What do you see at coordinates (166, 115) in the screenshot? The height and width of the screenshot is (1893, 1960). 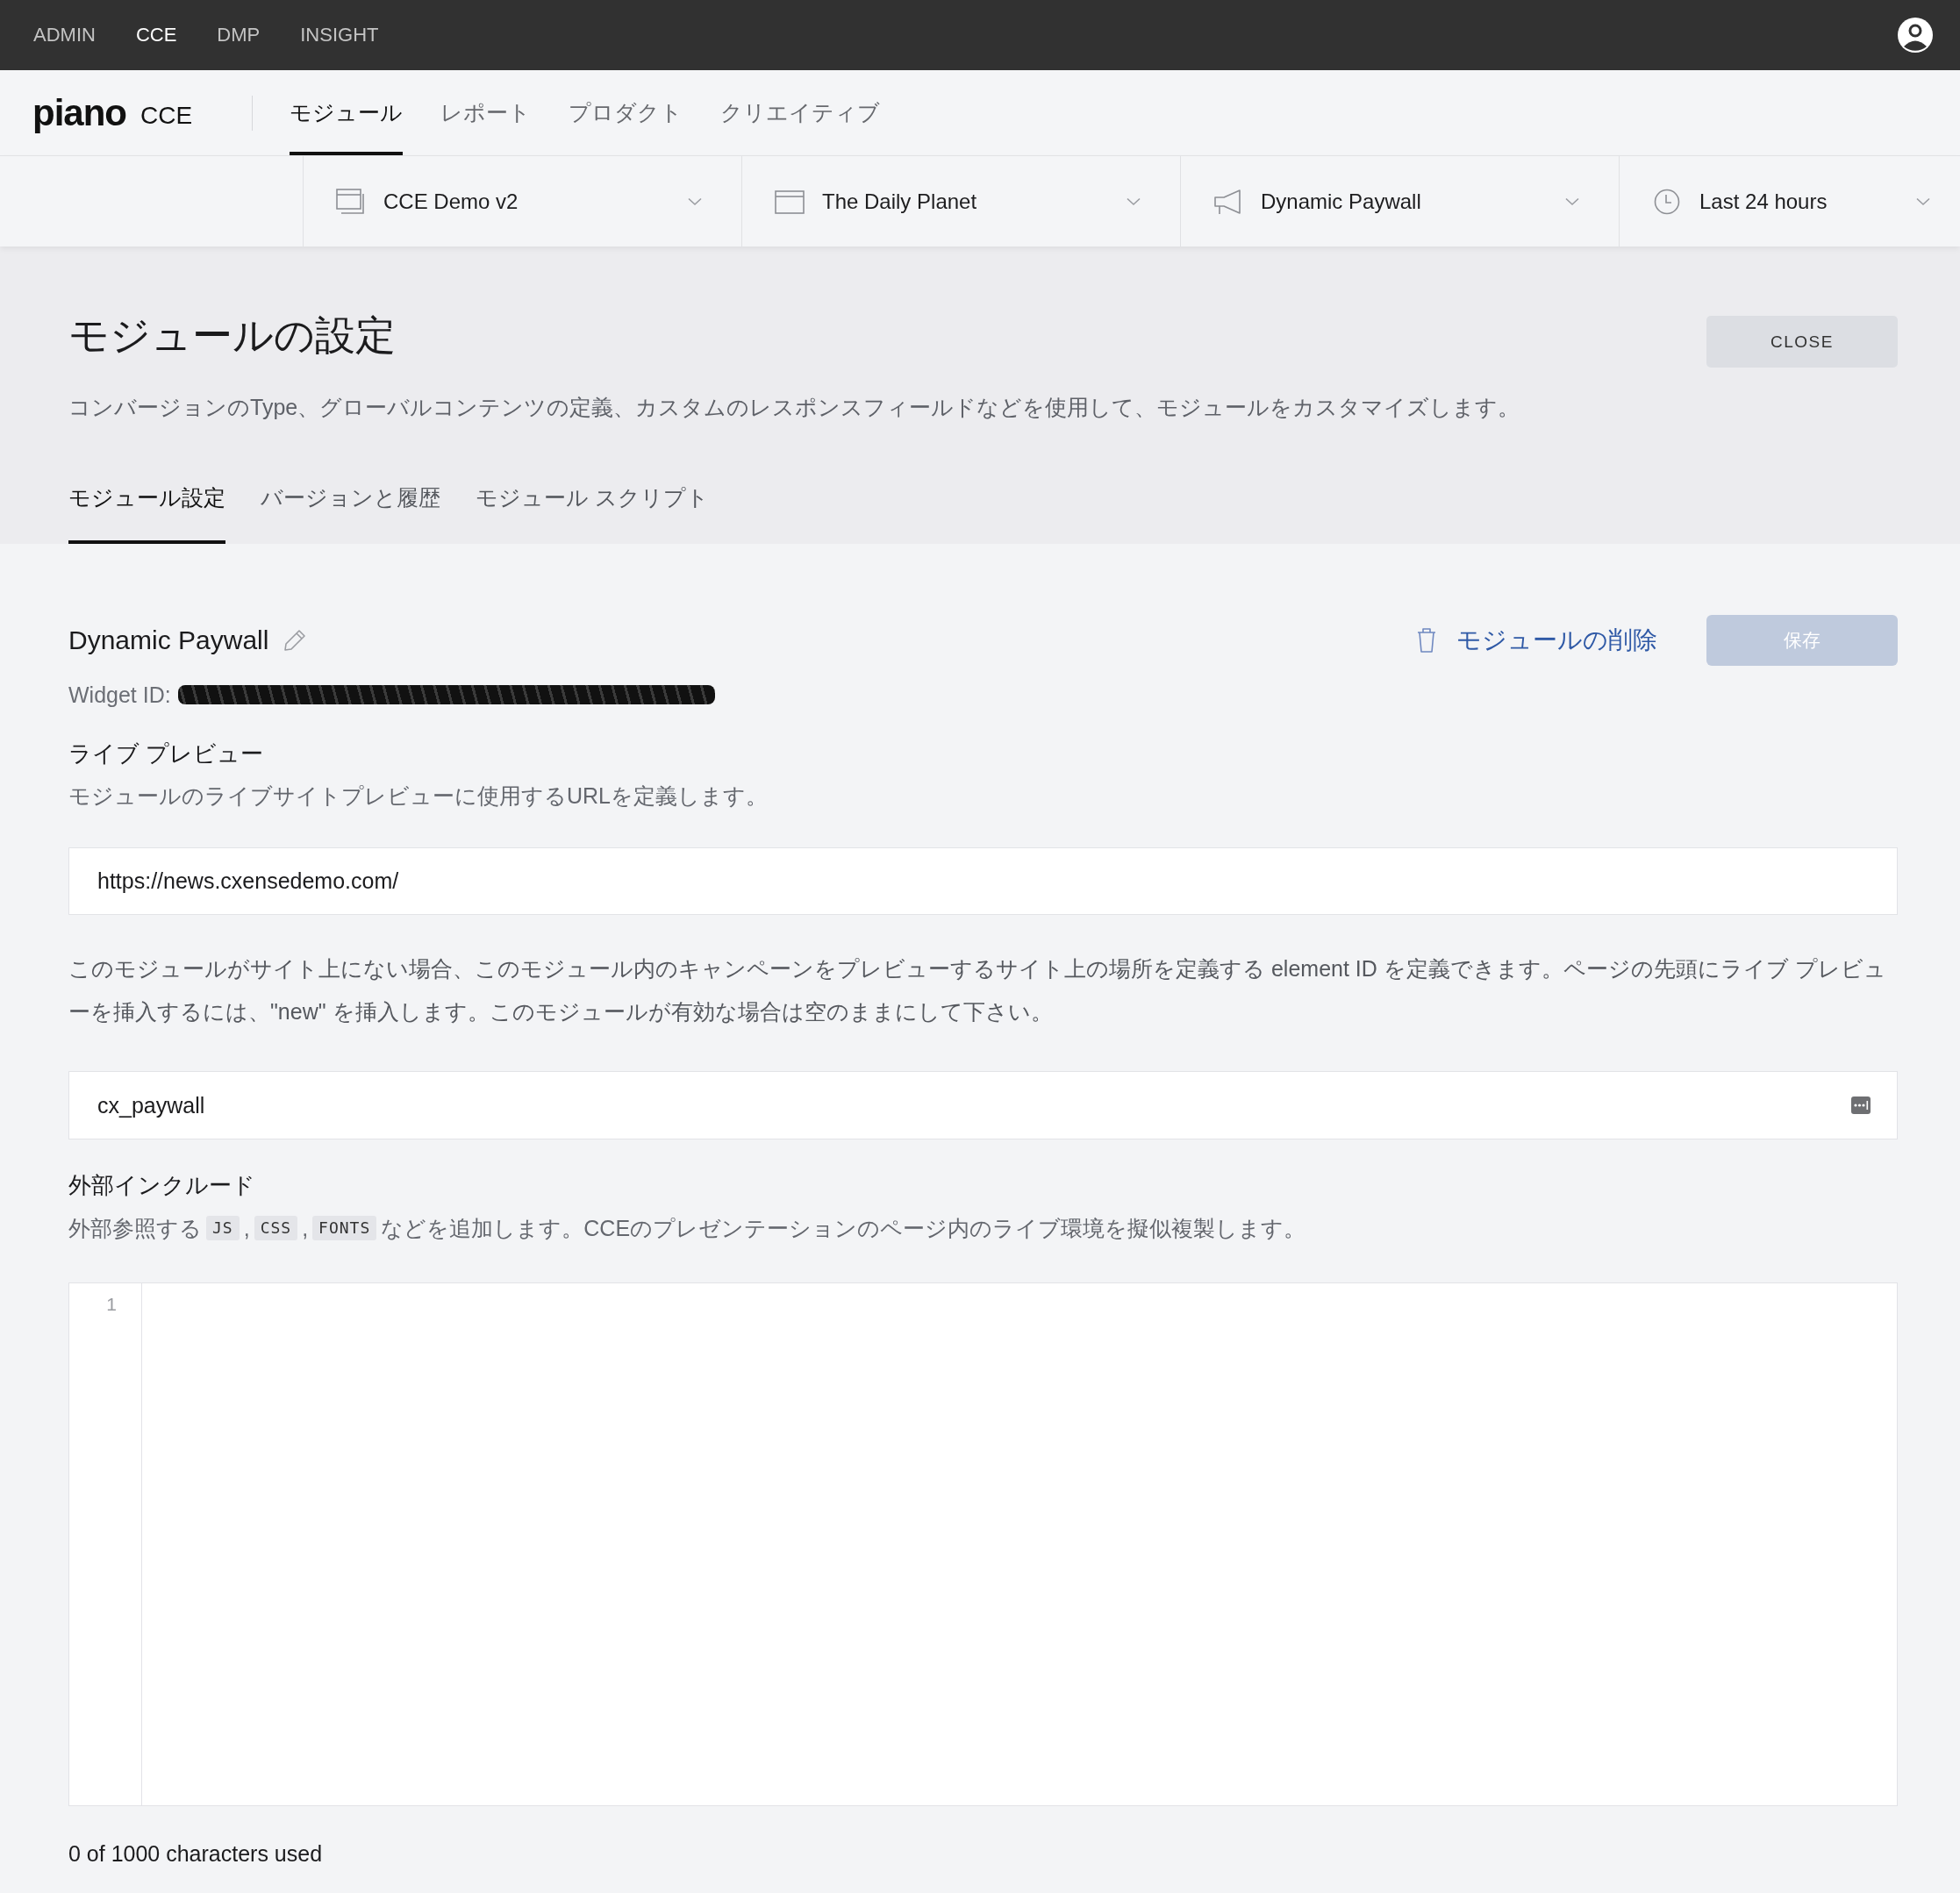 I see `product-name: CCE` at bounding box center [166, 115].